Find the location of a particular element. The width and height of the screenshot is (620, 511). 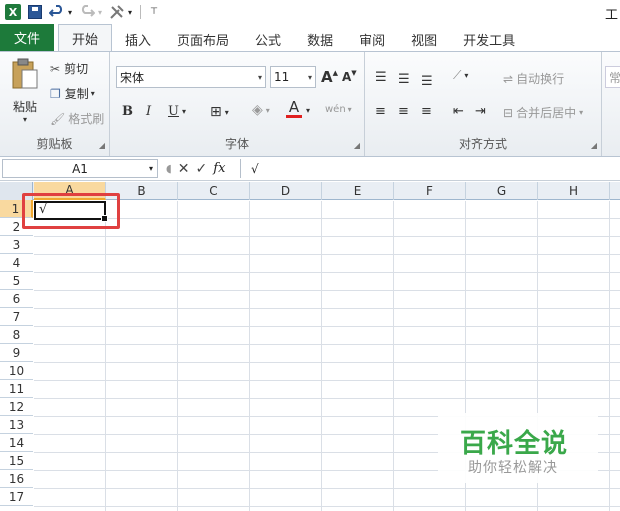

tab-insert: 插入 is located at coordinates (138, 39).